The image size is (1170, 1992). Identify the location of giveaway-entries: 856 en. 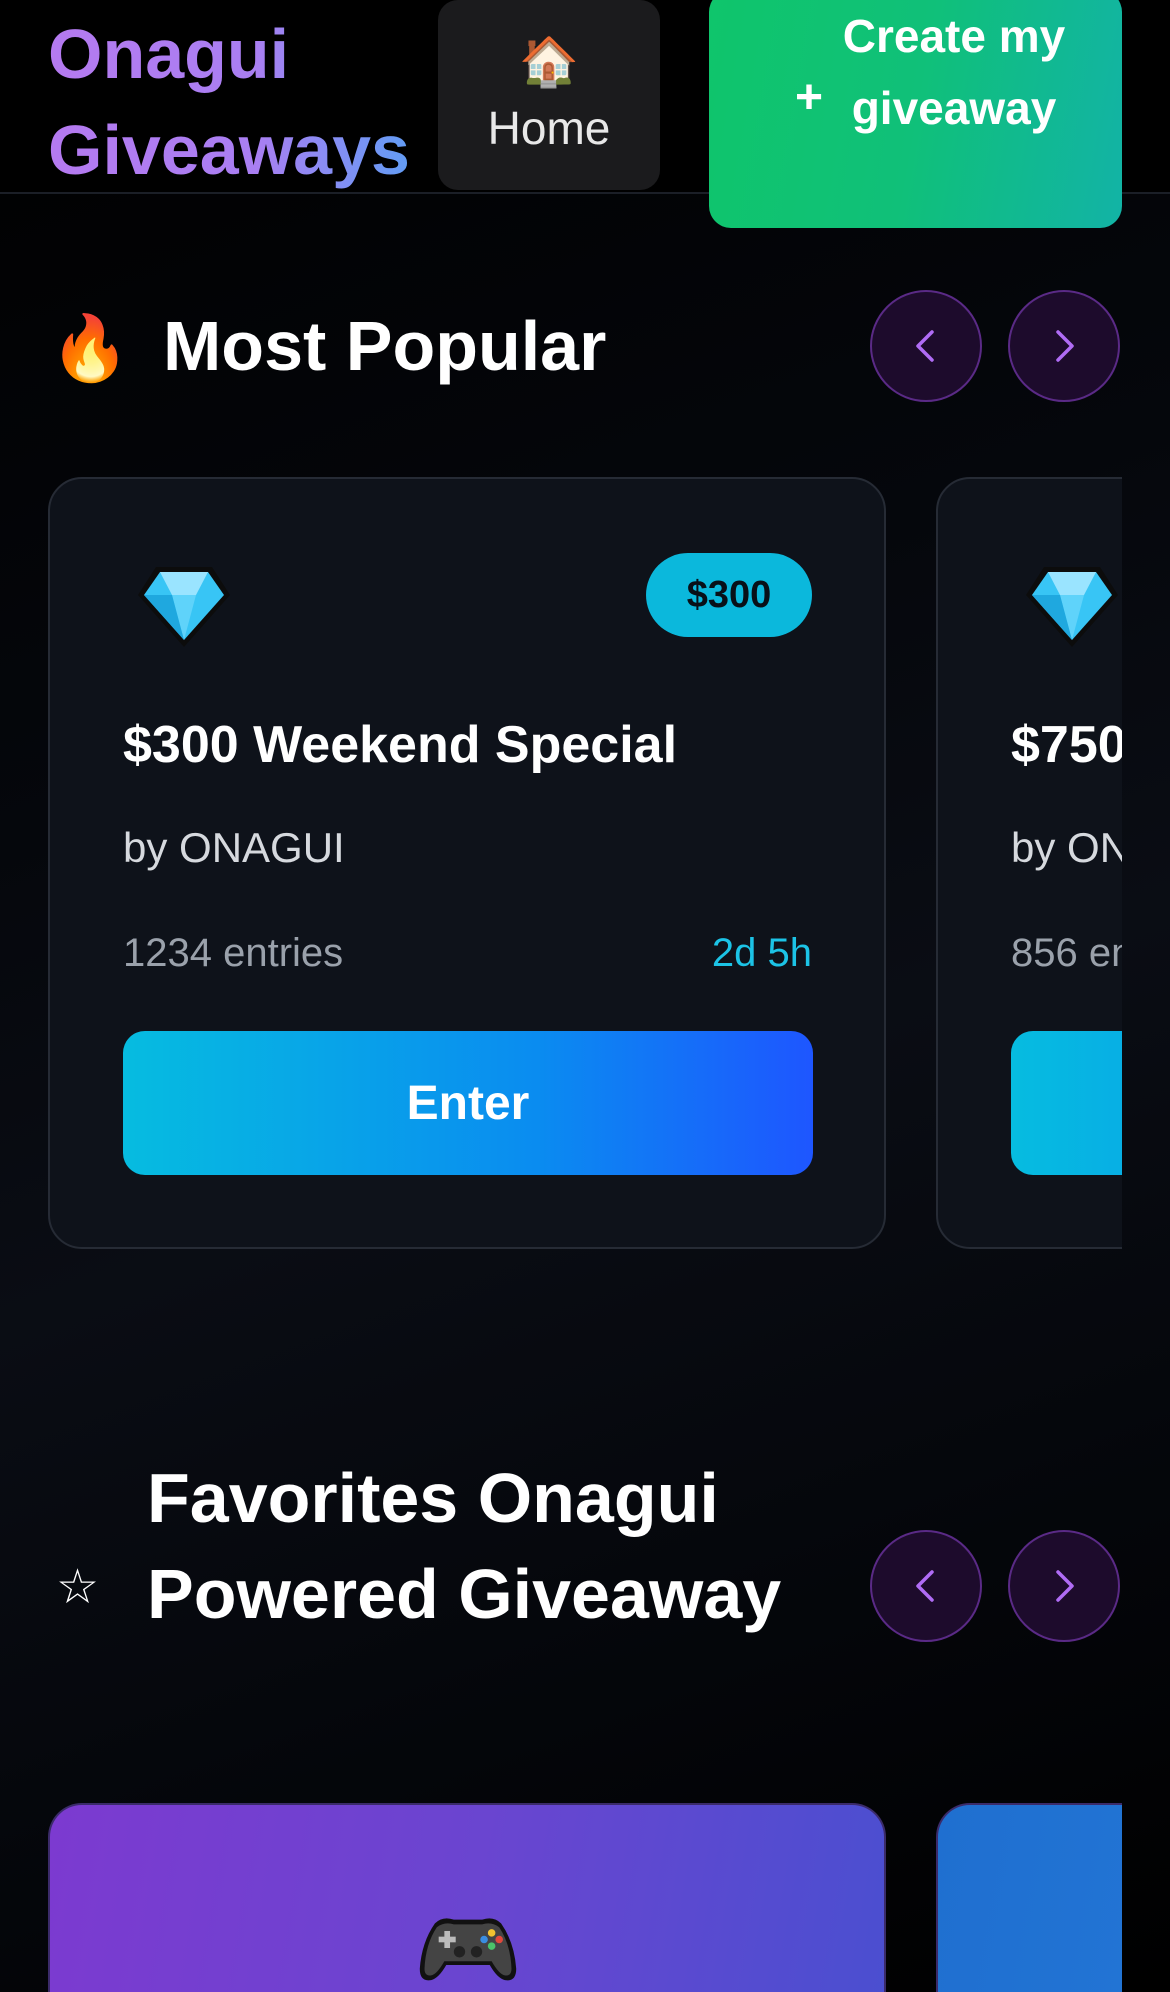
(1066, 953).